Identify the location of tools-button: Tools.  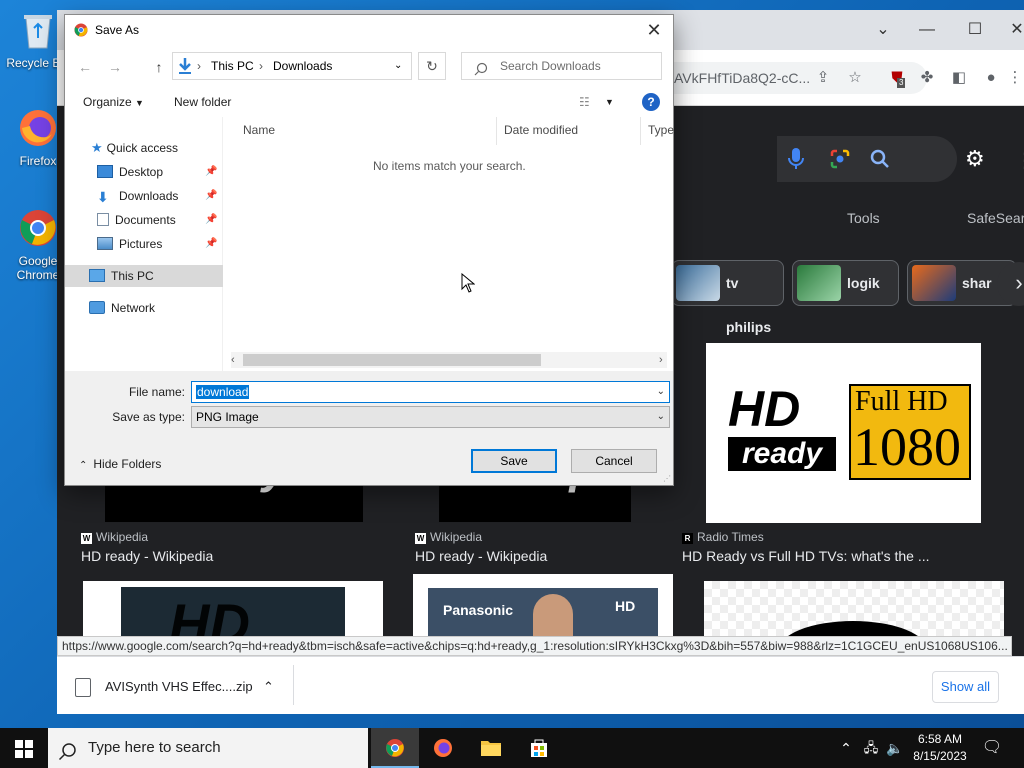
(863, 218).